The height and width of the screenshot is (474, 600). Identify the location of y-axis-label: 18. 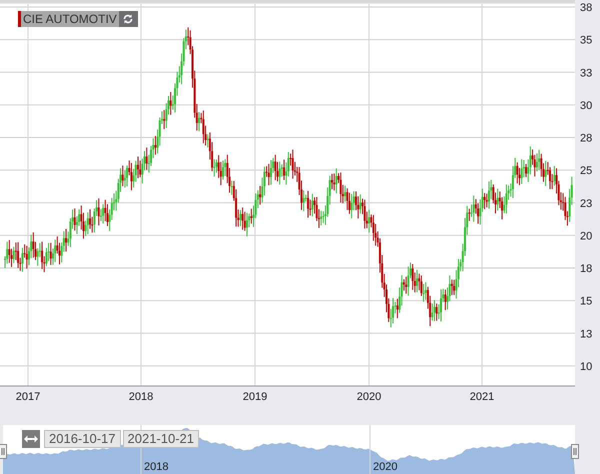
(586, 269).